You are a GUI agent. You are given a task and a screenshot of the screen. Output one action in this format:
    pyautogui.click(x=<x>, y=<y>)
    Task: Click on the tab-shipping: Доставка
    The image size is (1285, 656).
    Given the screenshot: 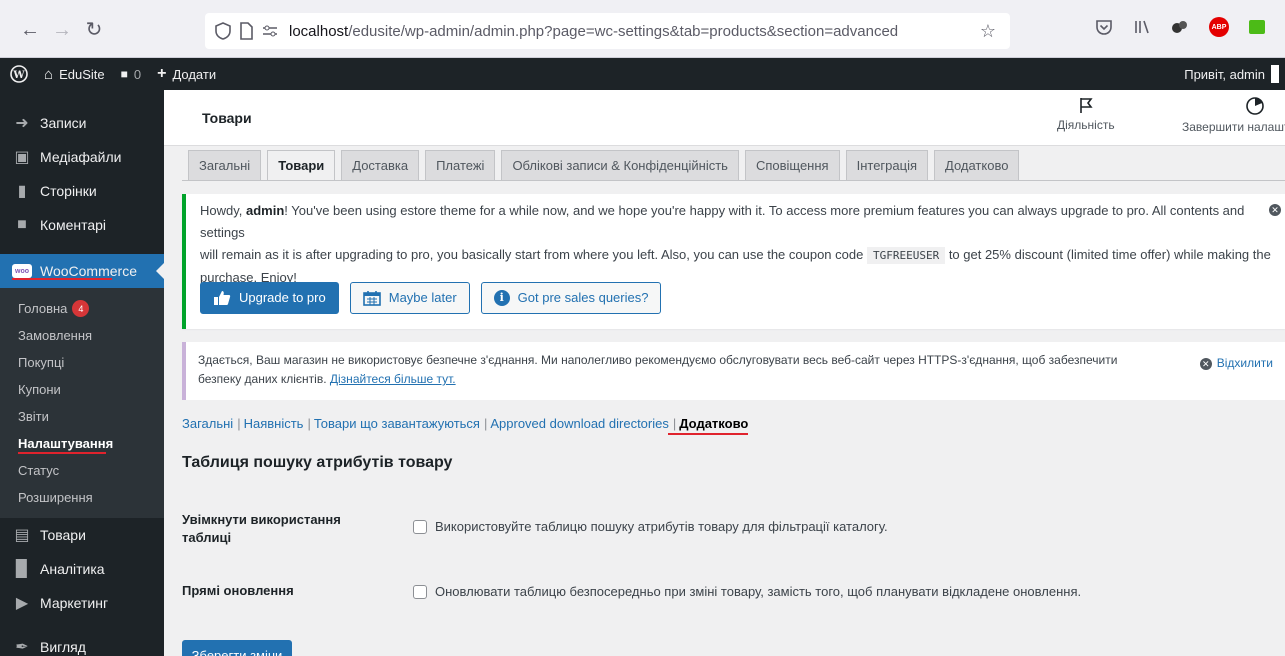 What is the action you would take?
    pyautogui.click(x=380, y=165)
    